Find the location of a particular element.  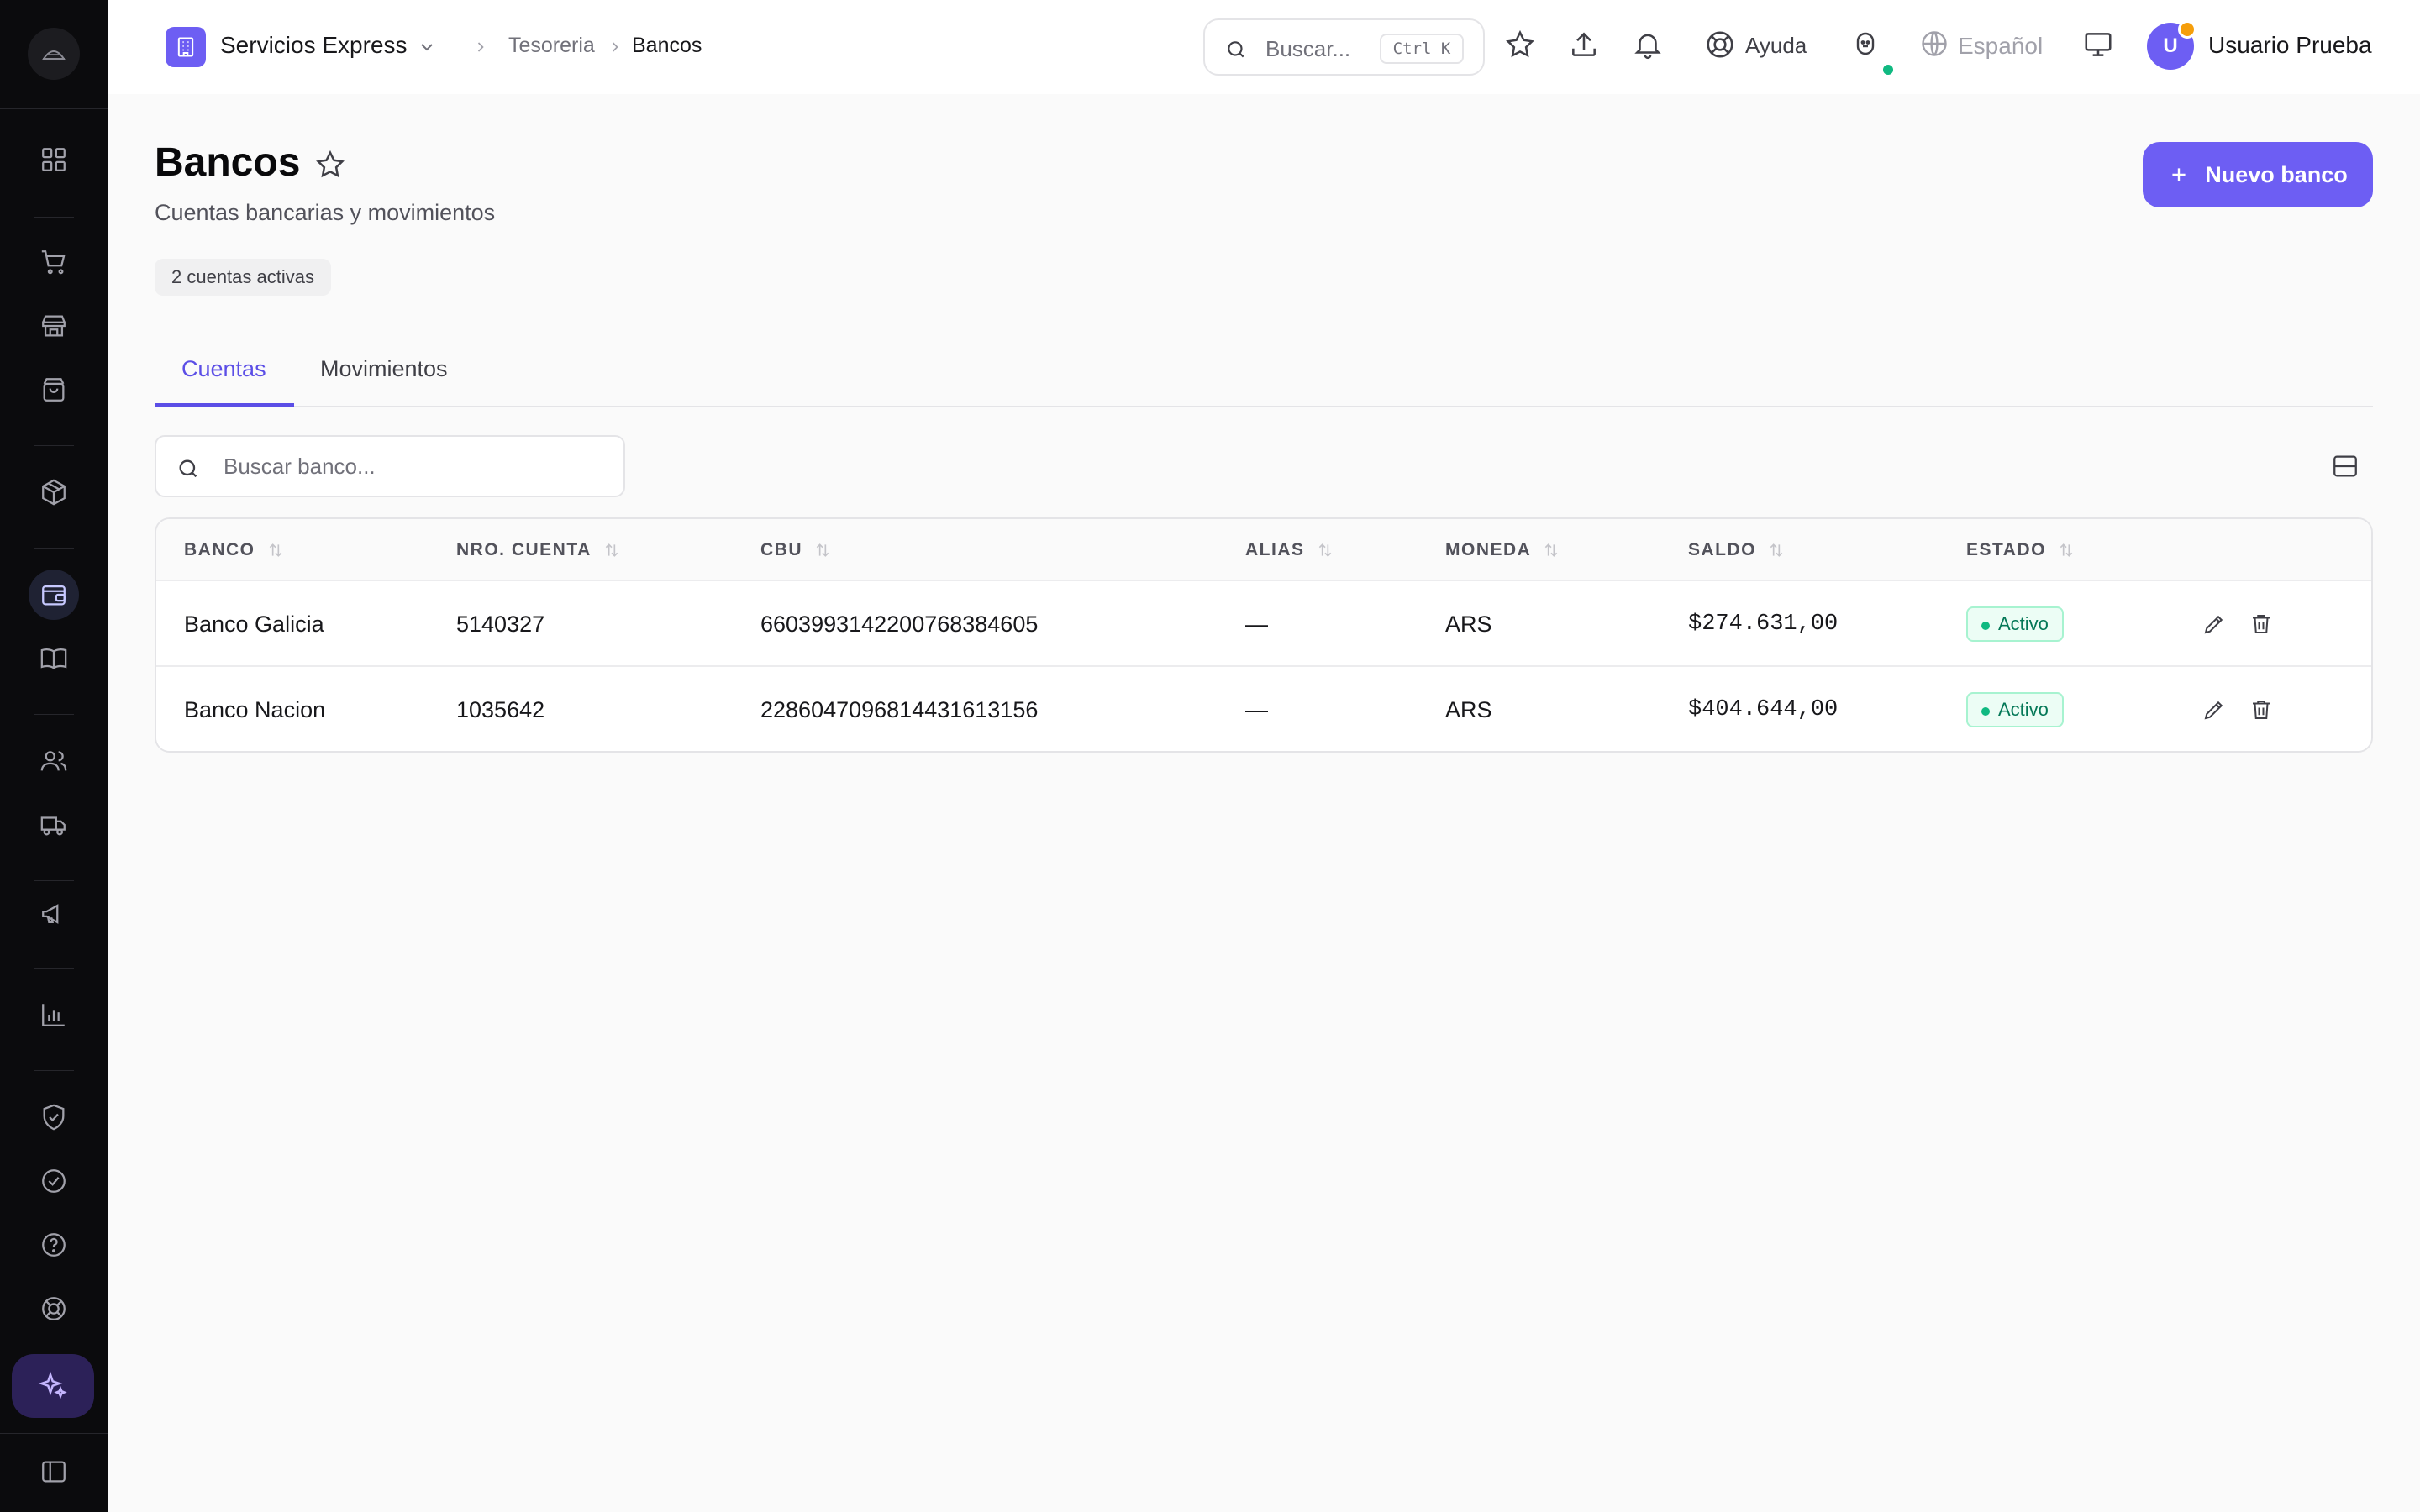

megaphone-icon is located at coordinates (51, 914).